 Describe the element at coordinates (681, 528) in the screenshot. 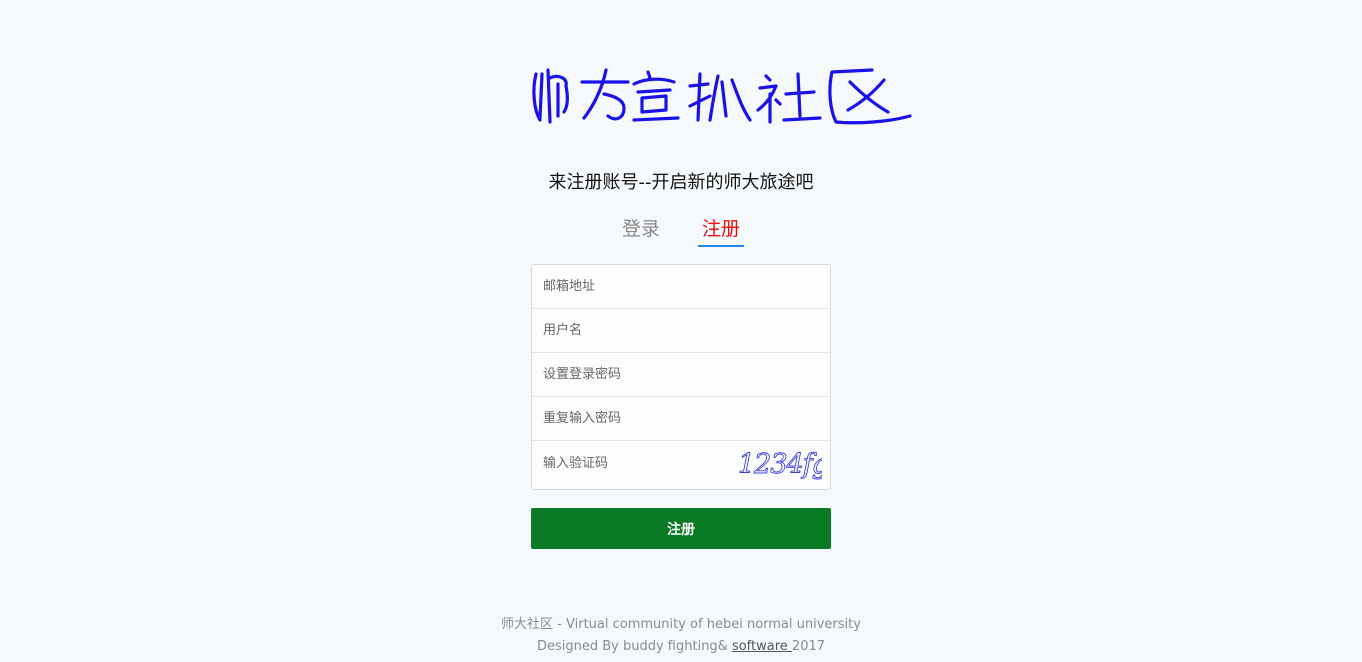

I see `register-button: 注册` at that location.